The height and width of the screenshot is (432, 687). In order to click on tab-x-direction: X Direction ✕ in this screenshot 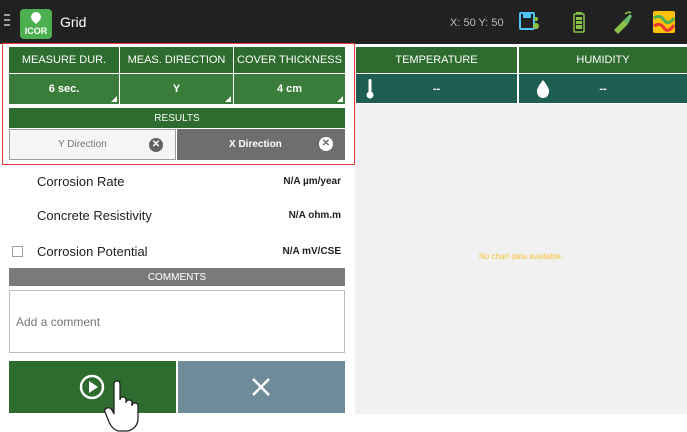, I will do `click(261, 144)`.